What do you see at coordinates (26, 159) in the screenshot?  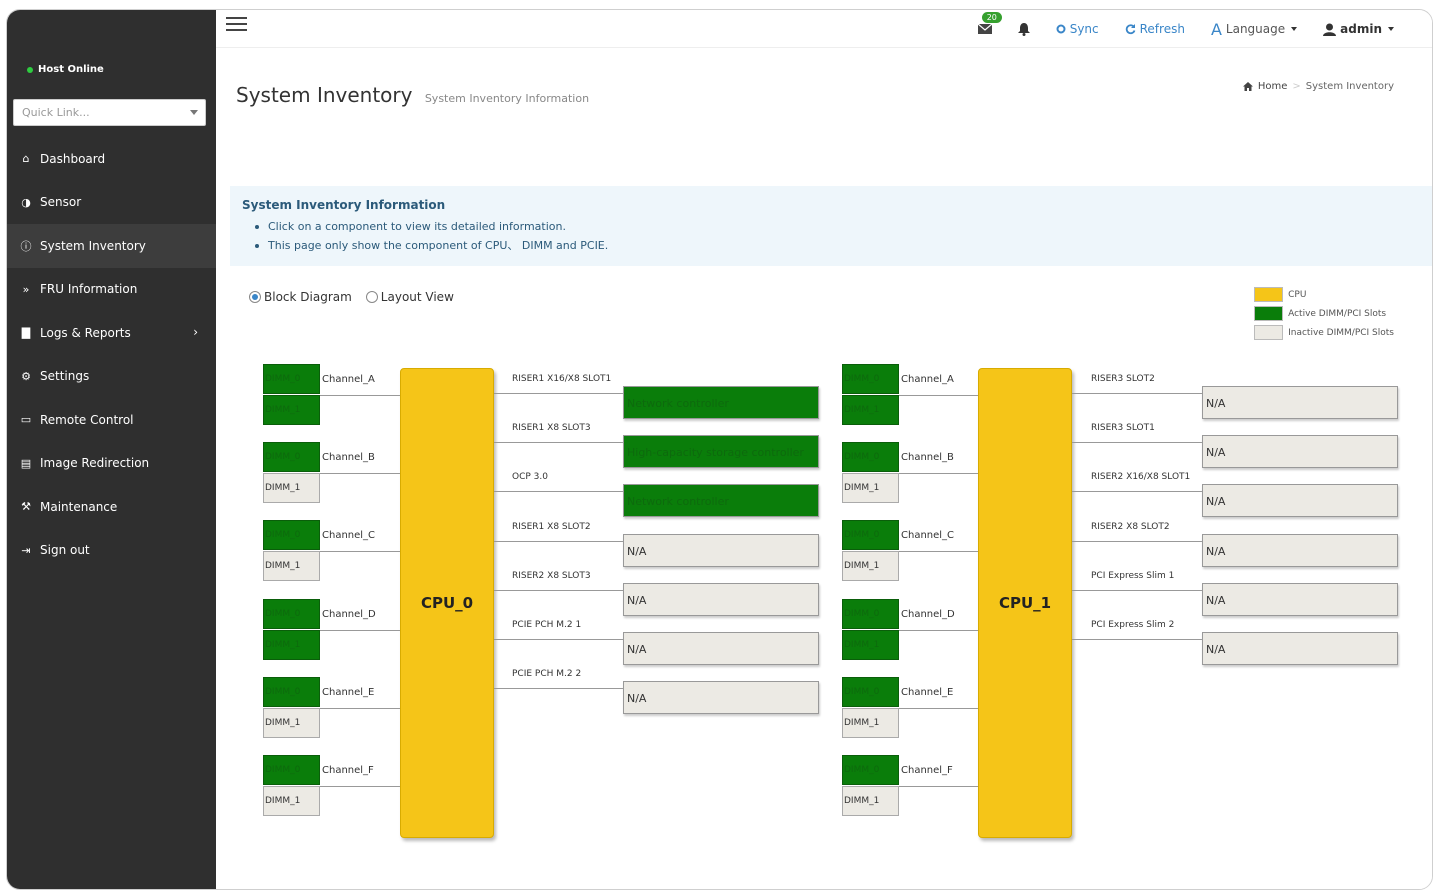 I see `home-icon: ⌂` at bounding box center [26, 159].